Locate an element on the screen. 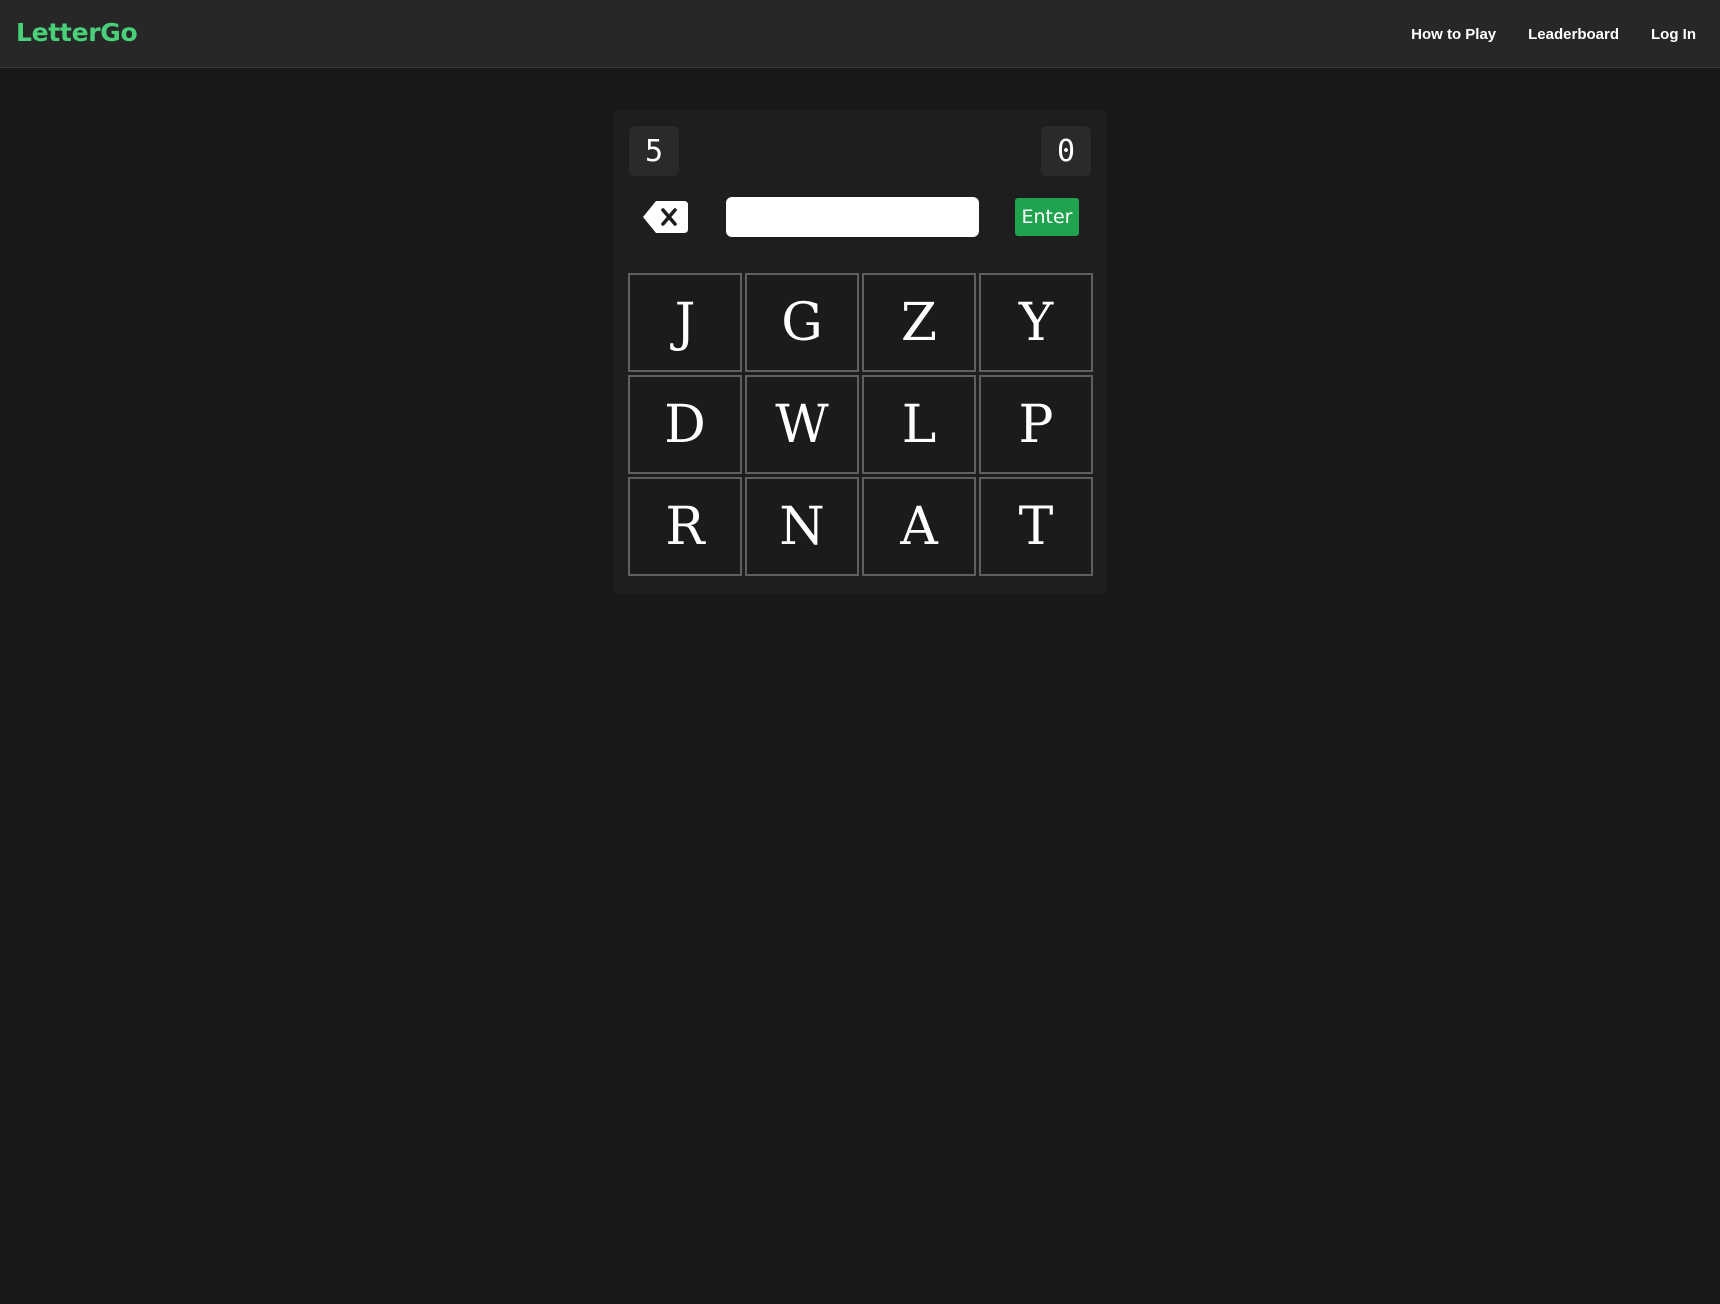 Image resolution: width=1720 pixels, height=1304 pixels. letter-tile: A is located at coordinates (919, 526).